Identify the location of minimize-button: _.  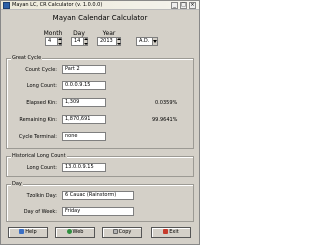
(174, 5).